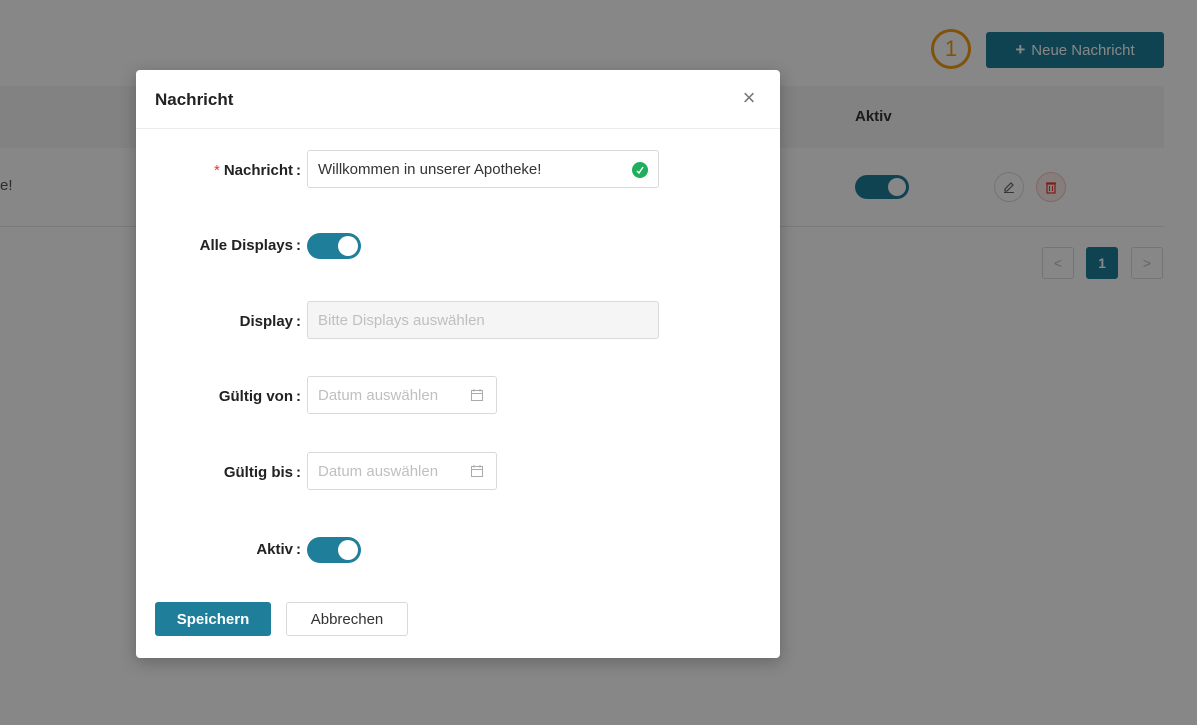 This screenshot has height=725, width=1197. I want to click on close-icon: ×, so click(749, 98).